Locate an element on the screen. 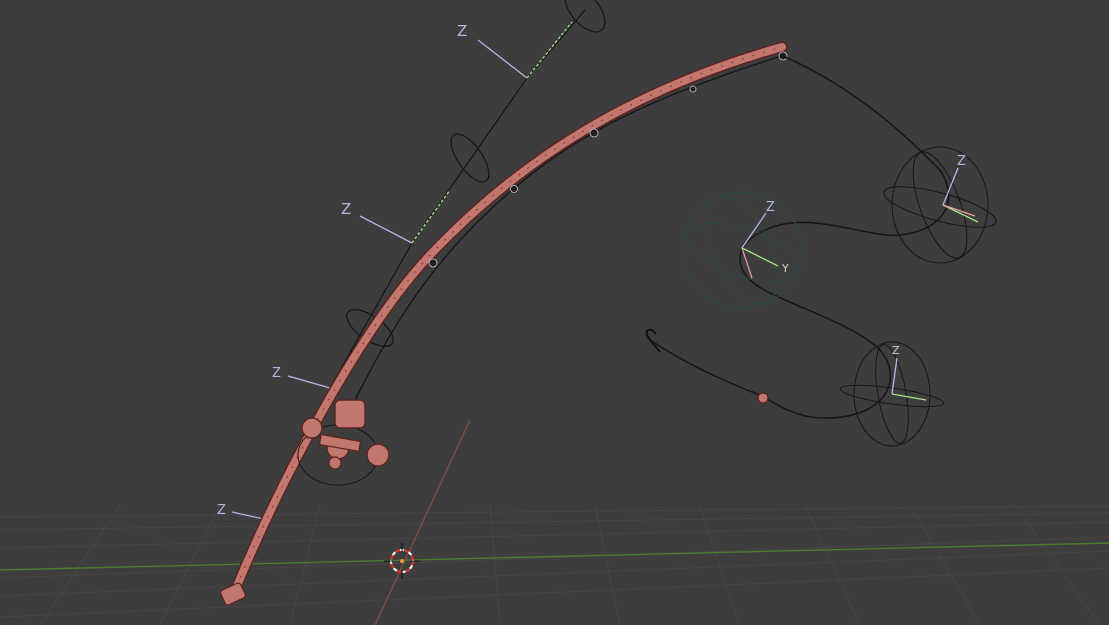 Image resolution: width=1109 pixels, height=625 pixels. 3d-cursor-icon is located at coordinates (402, 561).